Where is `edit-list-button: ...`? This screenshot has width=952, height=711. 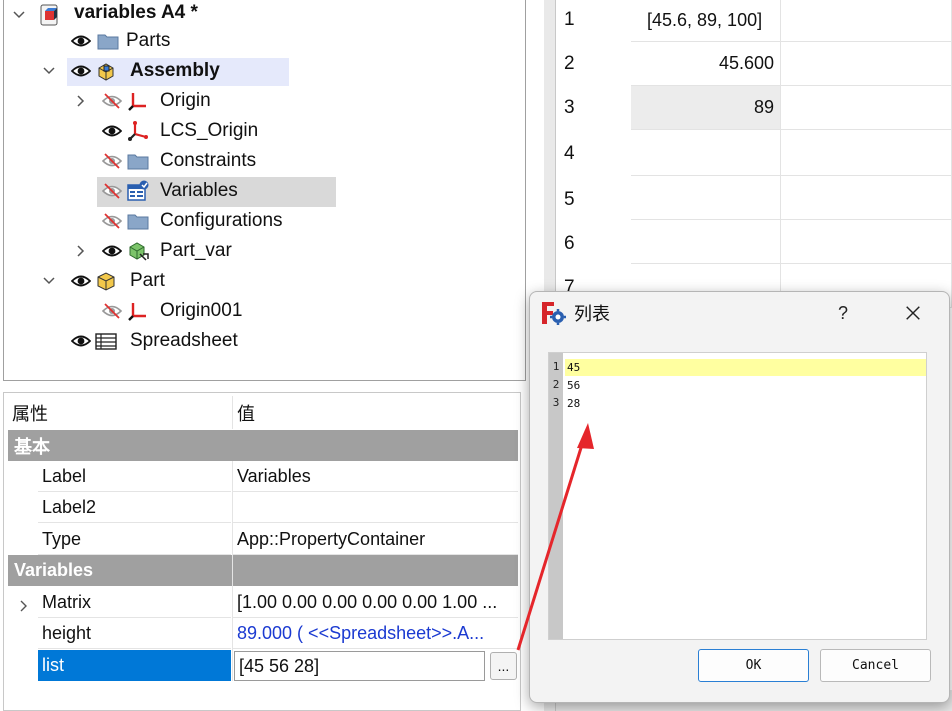 edit-list-button: ... is located at coordinates (503, 666).